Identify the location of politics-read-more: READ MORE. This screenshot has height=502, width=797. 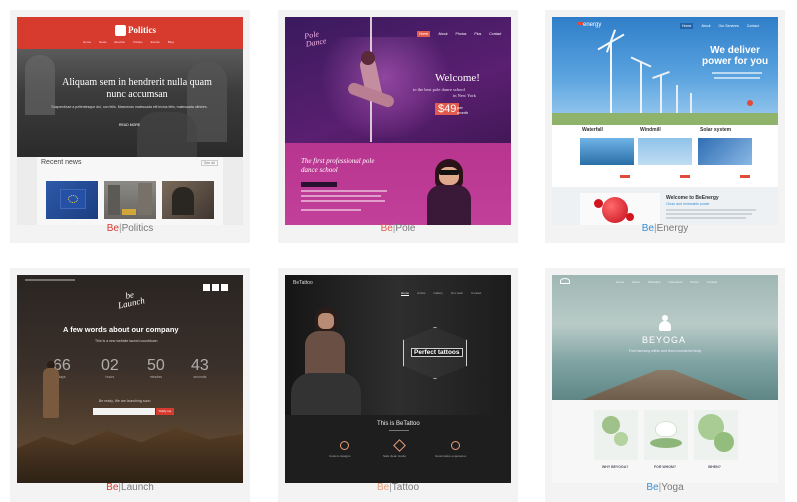
(129, 125).